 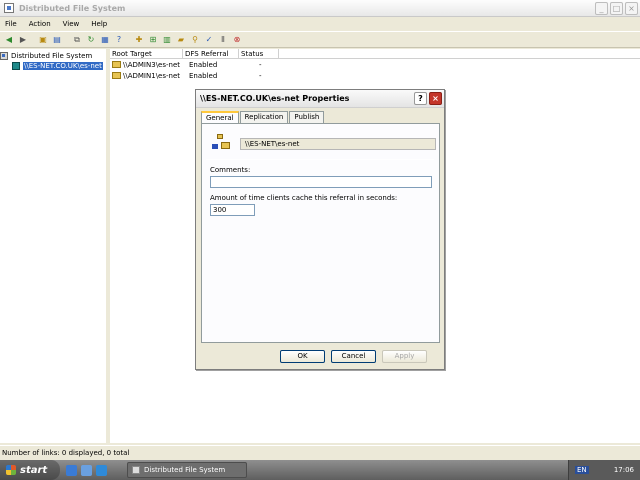 What do you see at coordinates (320, 8) in the screenshot?
I see `window-titlebar: Distributed File System _ □ ×` at bounding box center [320, 8].